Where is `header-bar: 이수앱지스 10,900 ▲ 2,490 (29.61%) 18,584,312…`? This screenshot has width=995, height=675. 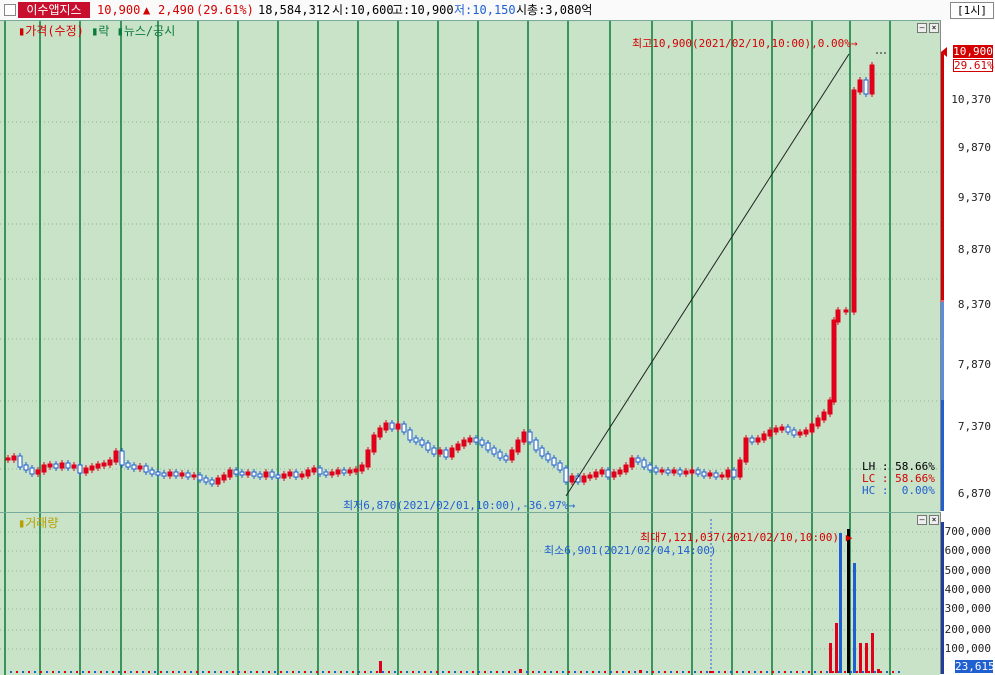
header-bar: 이수앱지스 10,900 ▲ 2,490 (29.61%) 18,584,312… is located at coordinates (497, 10).